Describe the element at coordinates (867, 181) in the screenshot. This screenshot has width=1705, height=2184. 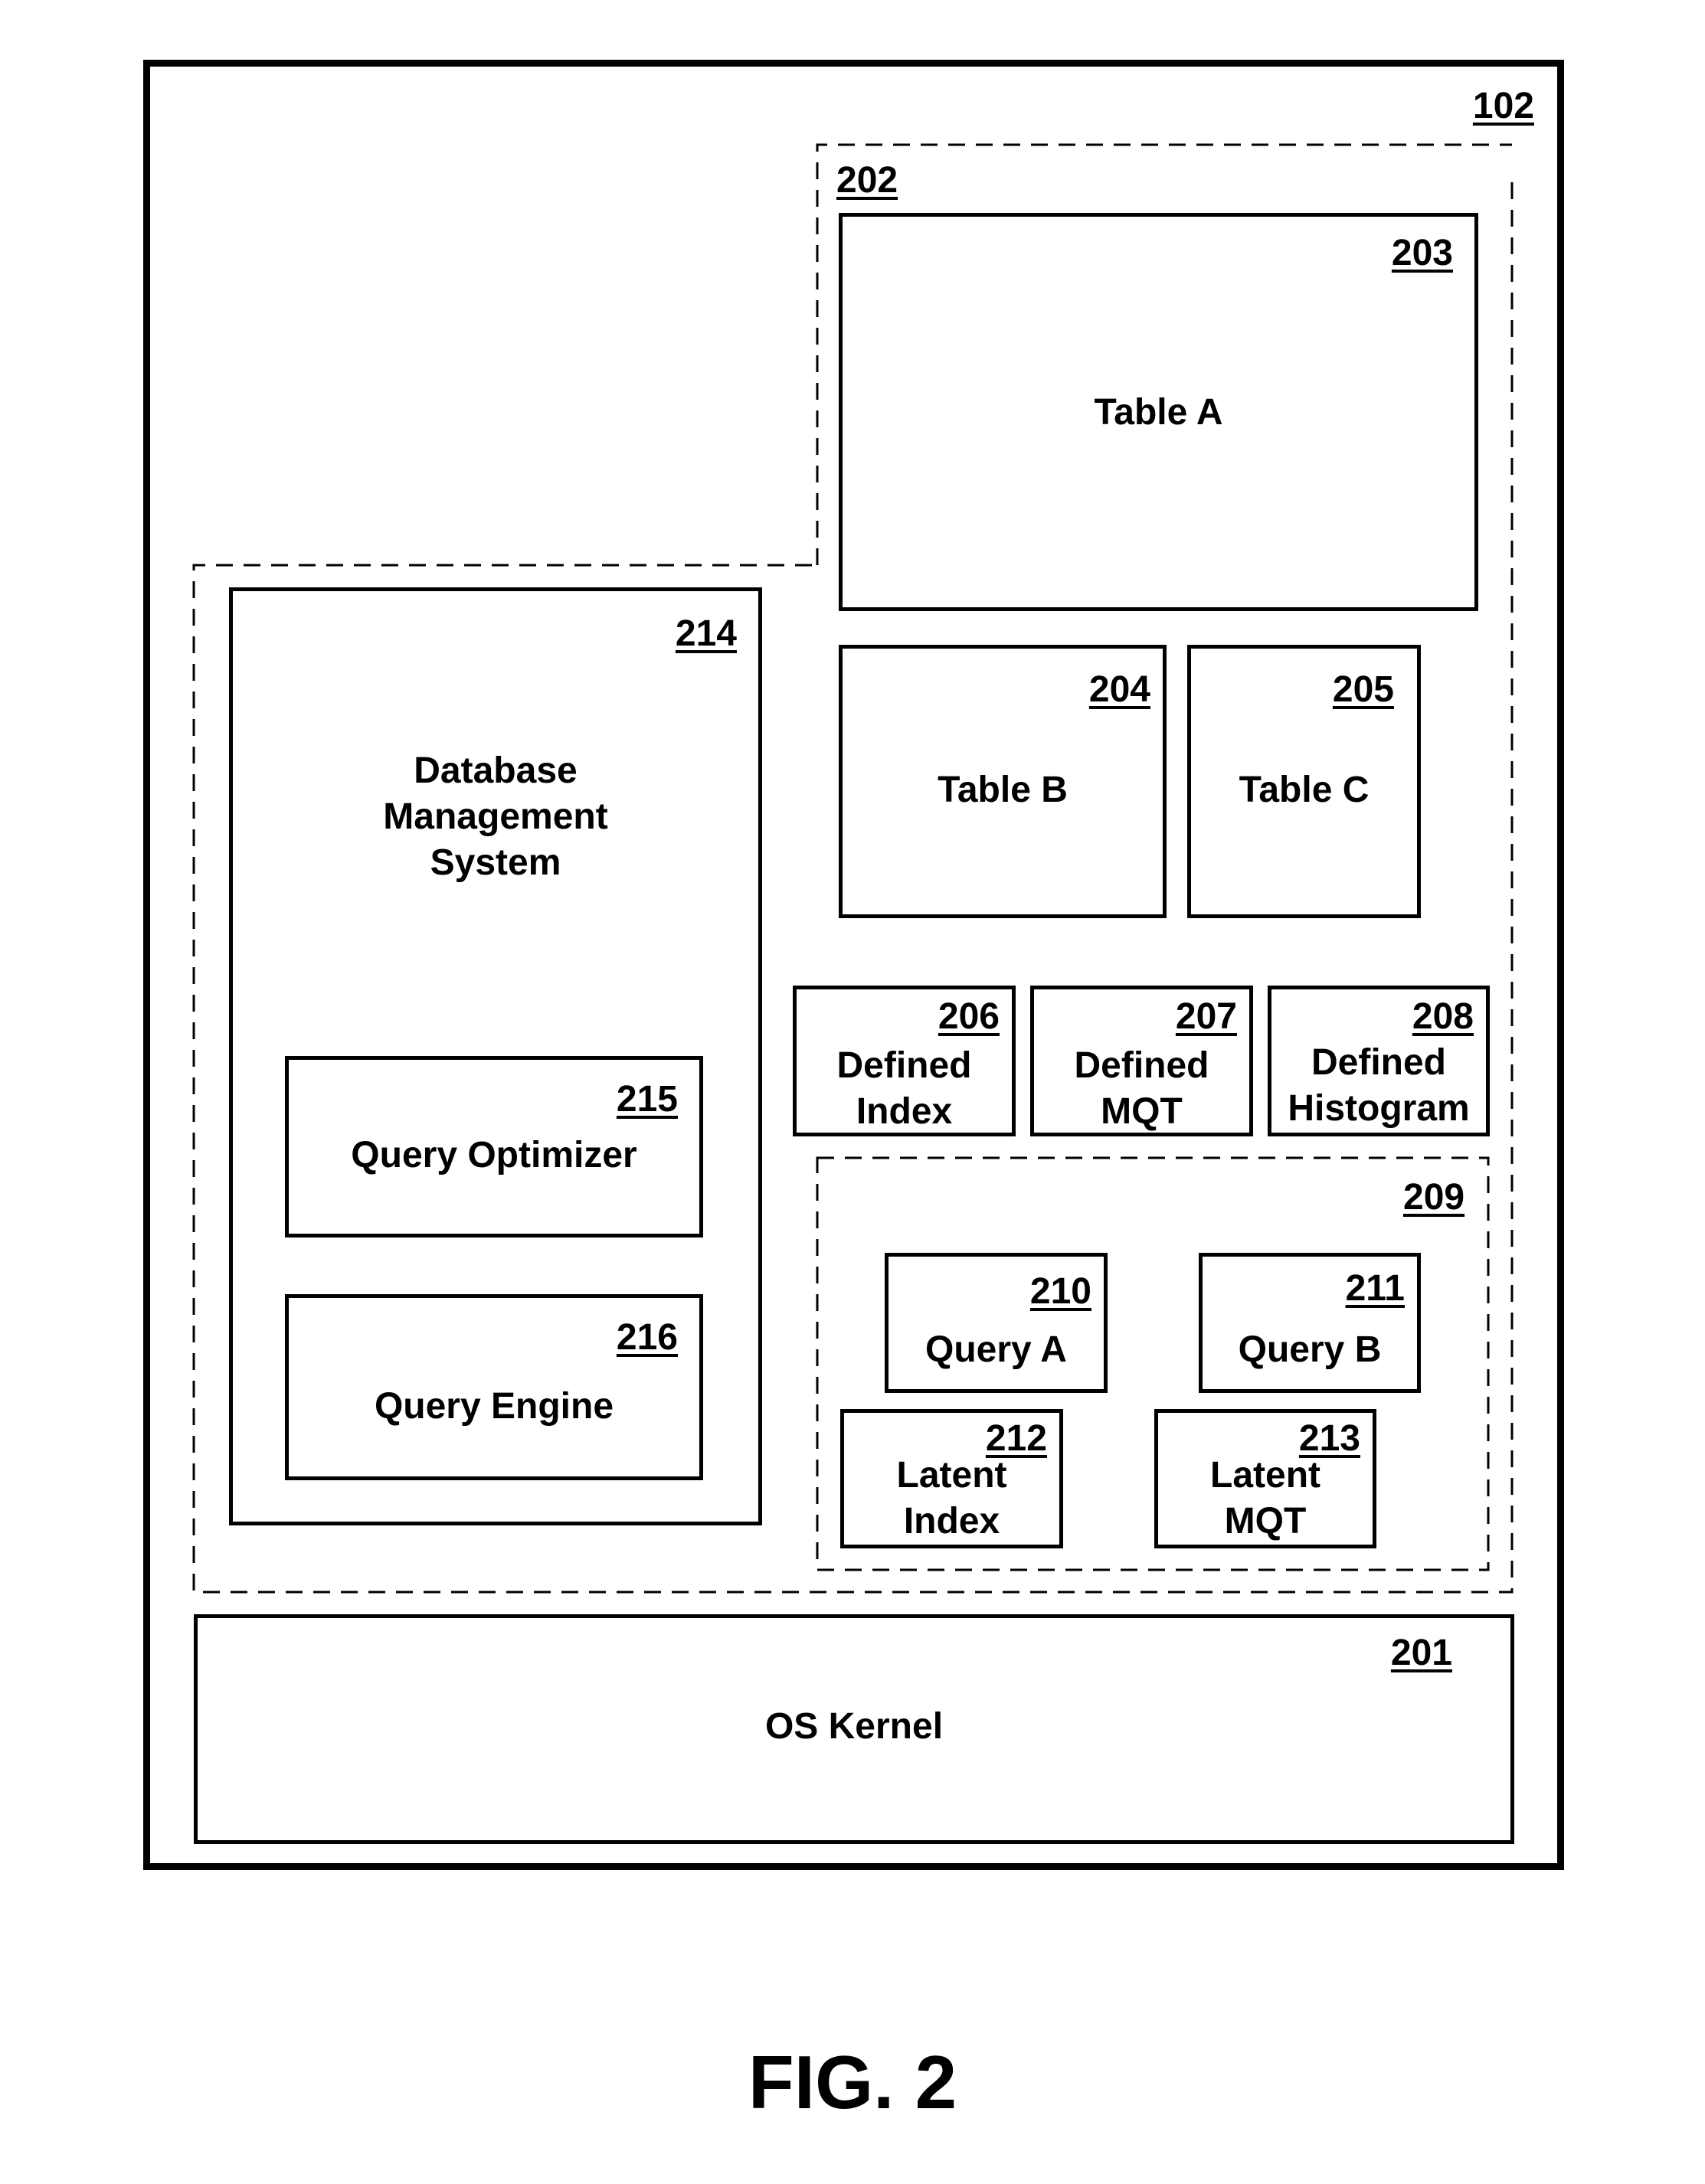
I see `storage-region-ref-label: 202` at that location.